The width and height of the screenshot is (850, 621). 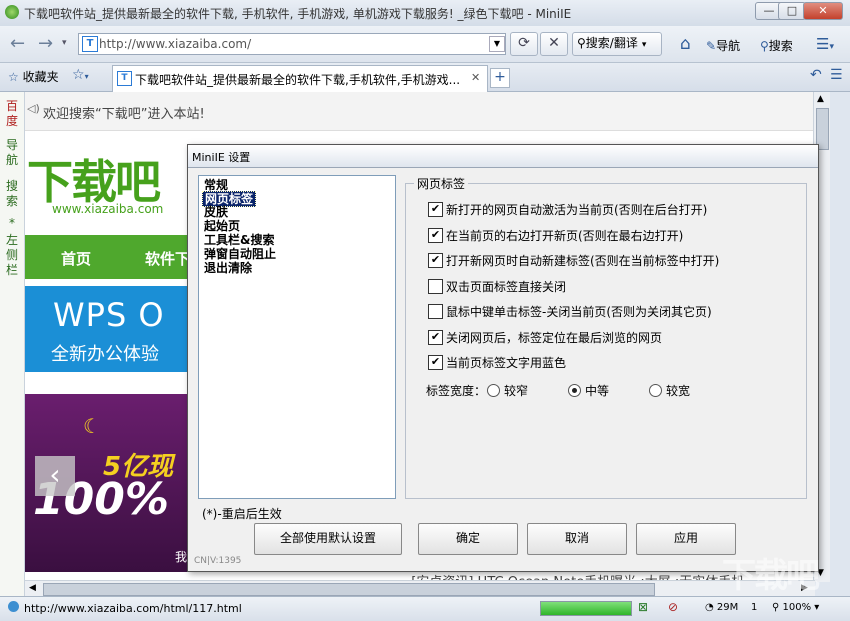 What do you see at coordinates (17, 43) in the screenshot?
I see `back-icon: ←` at bounding box center [17, 43].